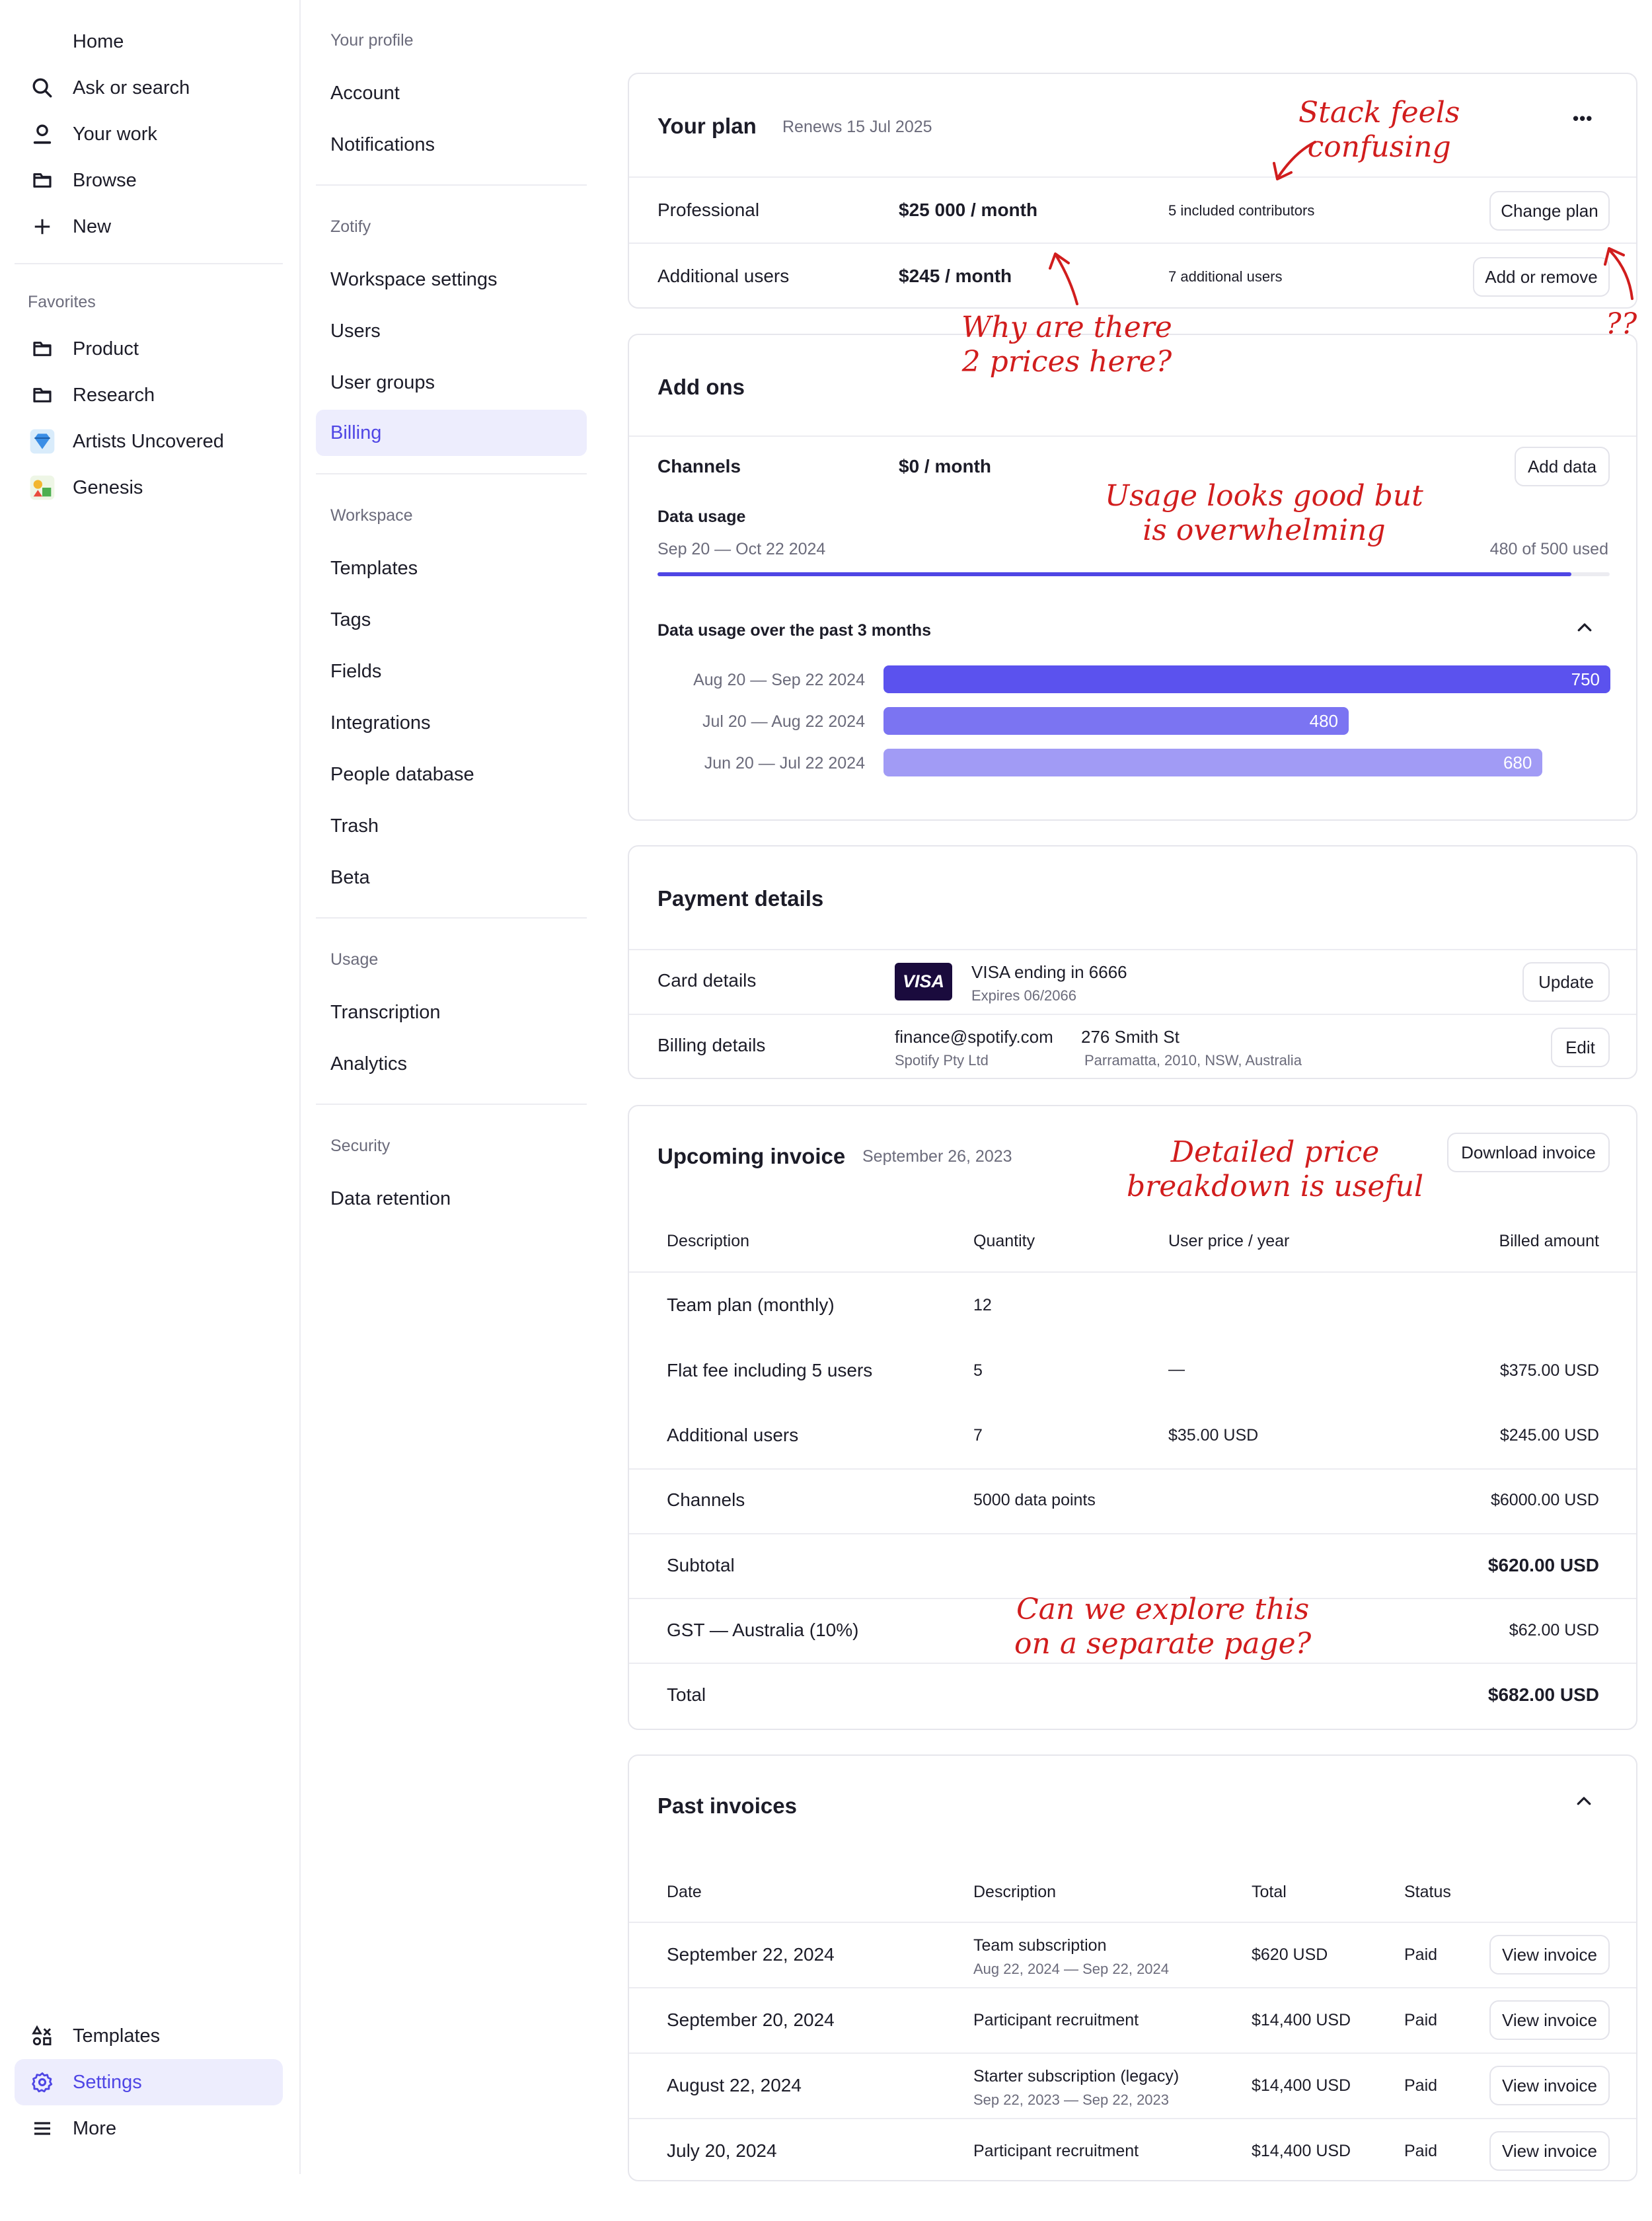 The width and height of the screenshot is (1652, 2221). I want to click on settings-item-users: Users, so click(452, 331).